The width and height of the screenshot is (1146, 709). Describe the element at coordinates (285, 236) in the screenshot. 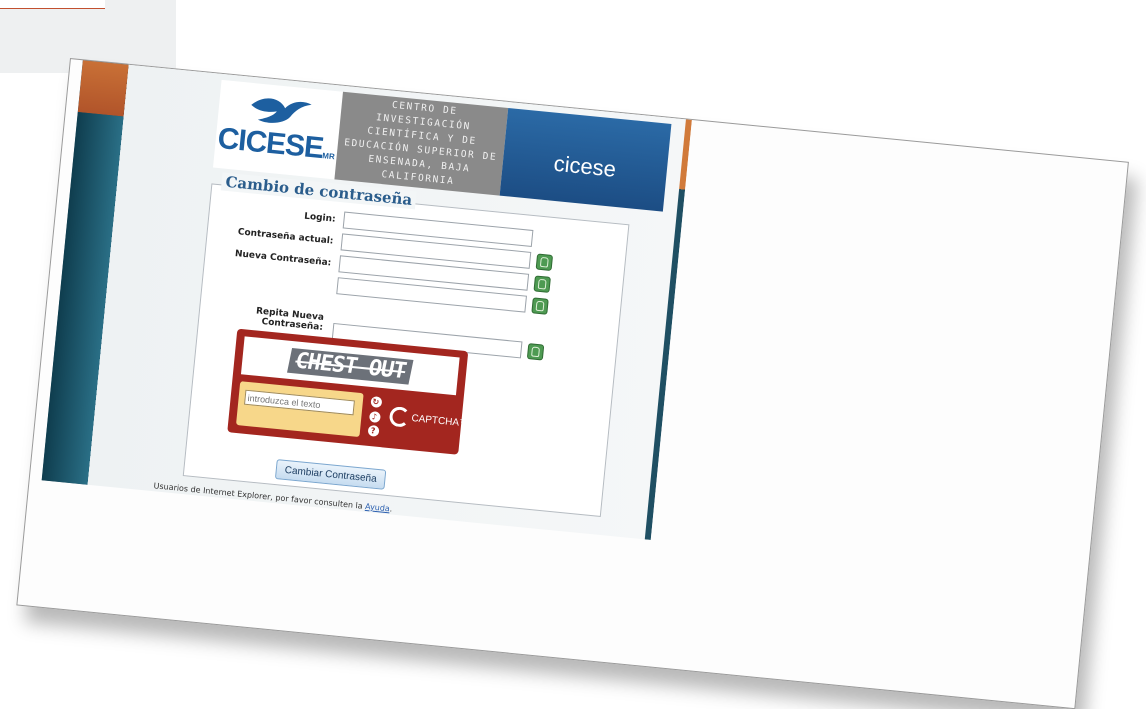

I see `current-password-label: Contraseña actual:` at that location.